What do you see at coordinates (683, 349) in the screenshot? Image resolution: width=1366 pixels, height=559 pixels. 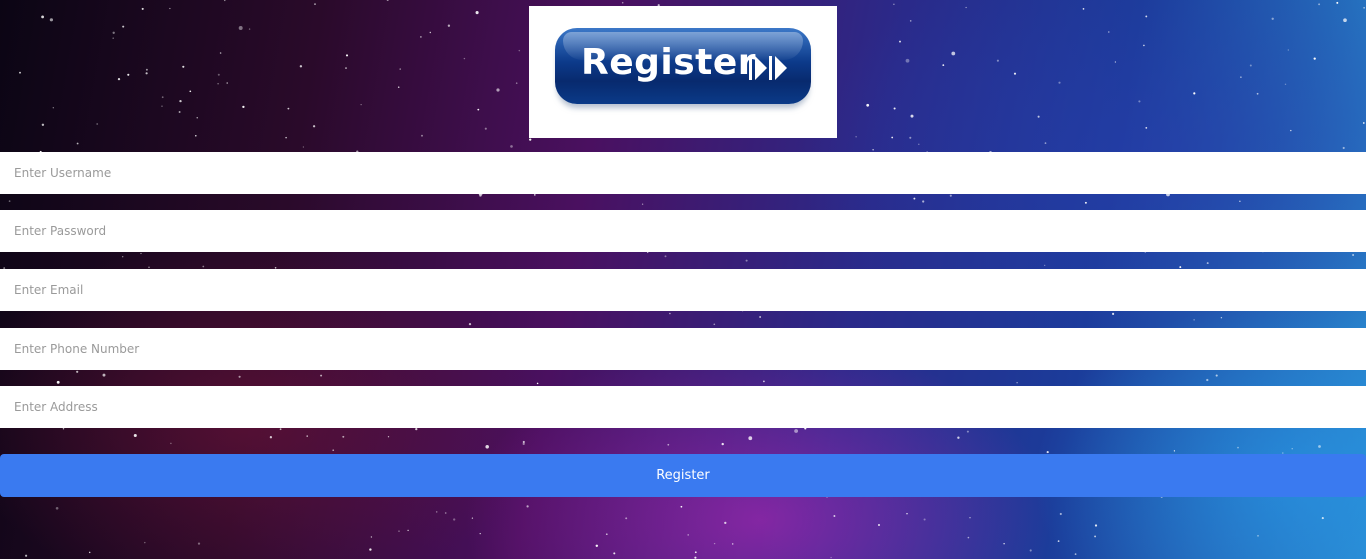 I see `phone-number-input` at bounding box center [683, 349].